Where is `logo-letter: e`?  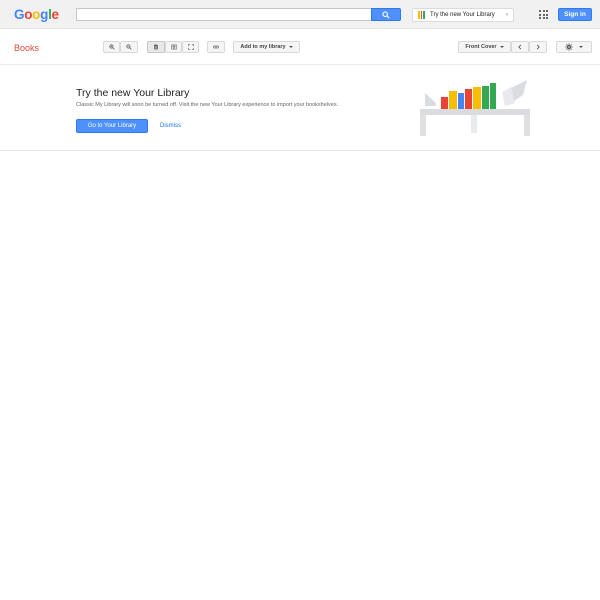 logo-letter: e is located at coordinates (55, 14).